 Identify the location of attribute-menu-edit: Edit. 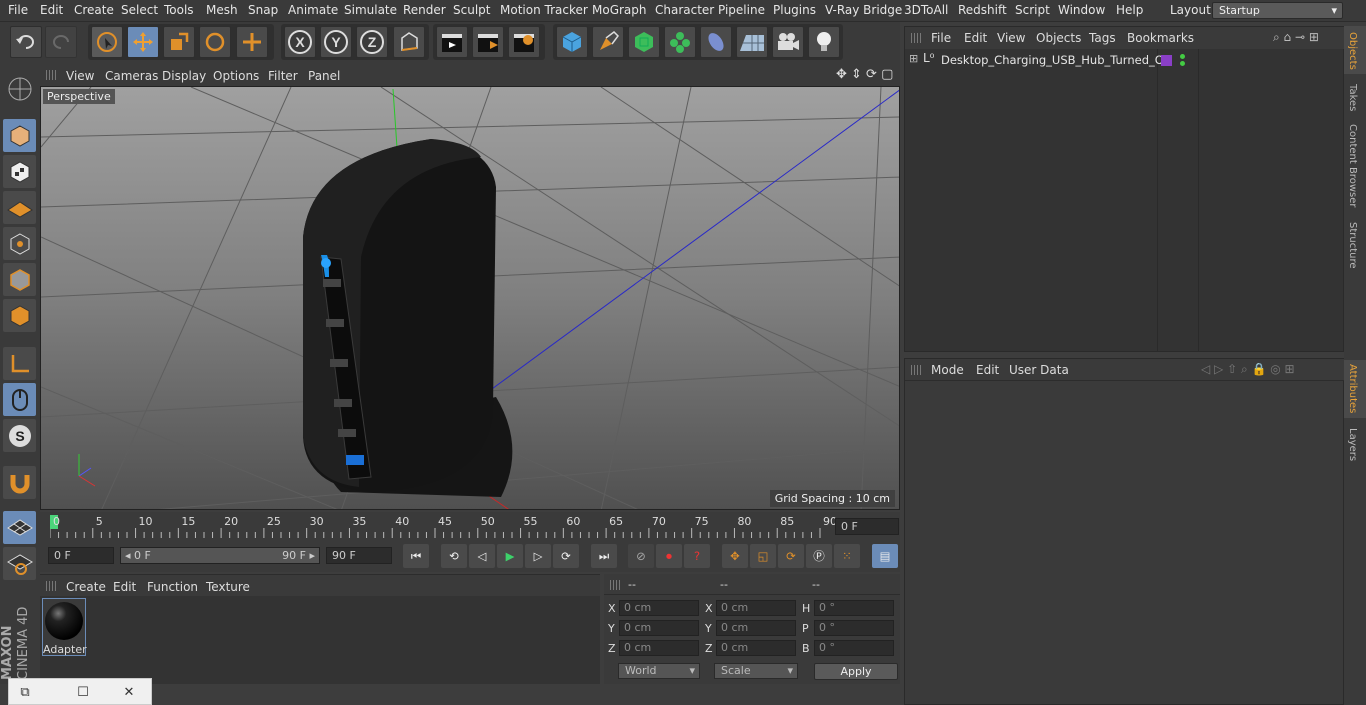
(987, 370).